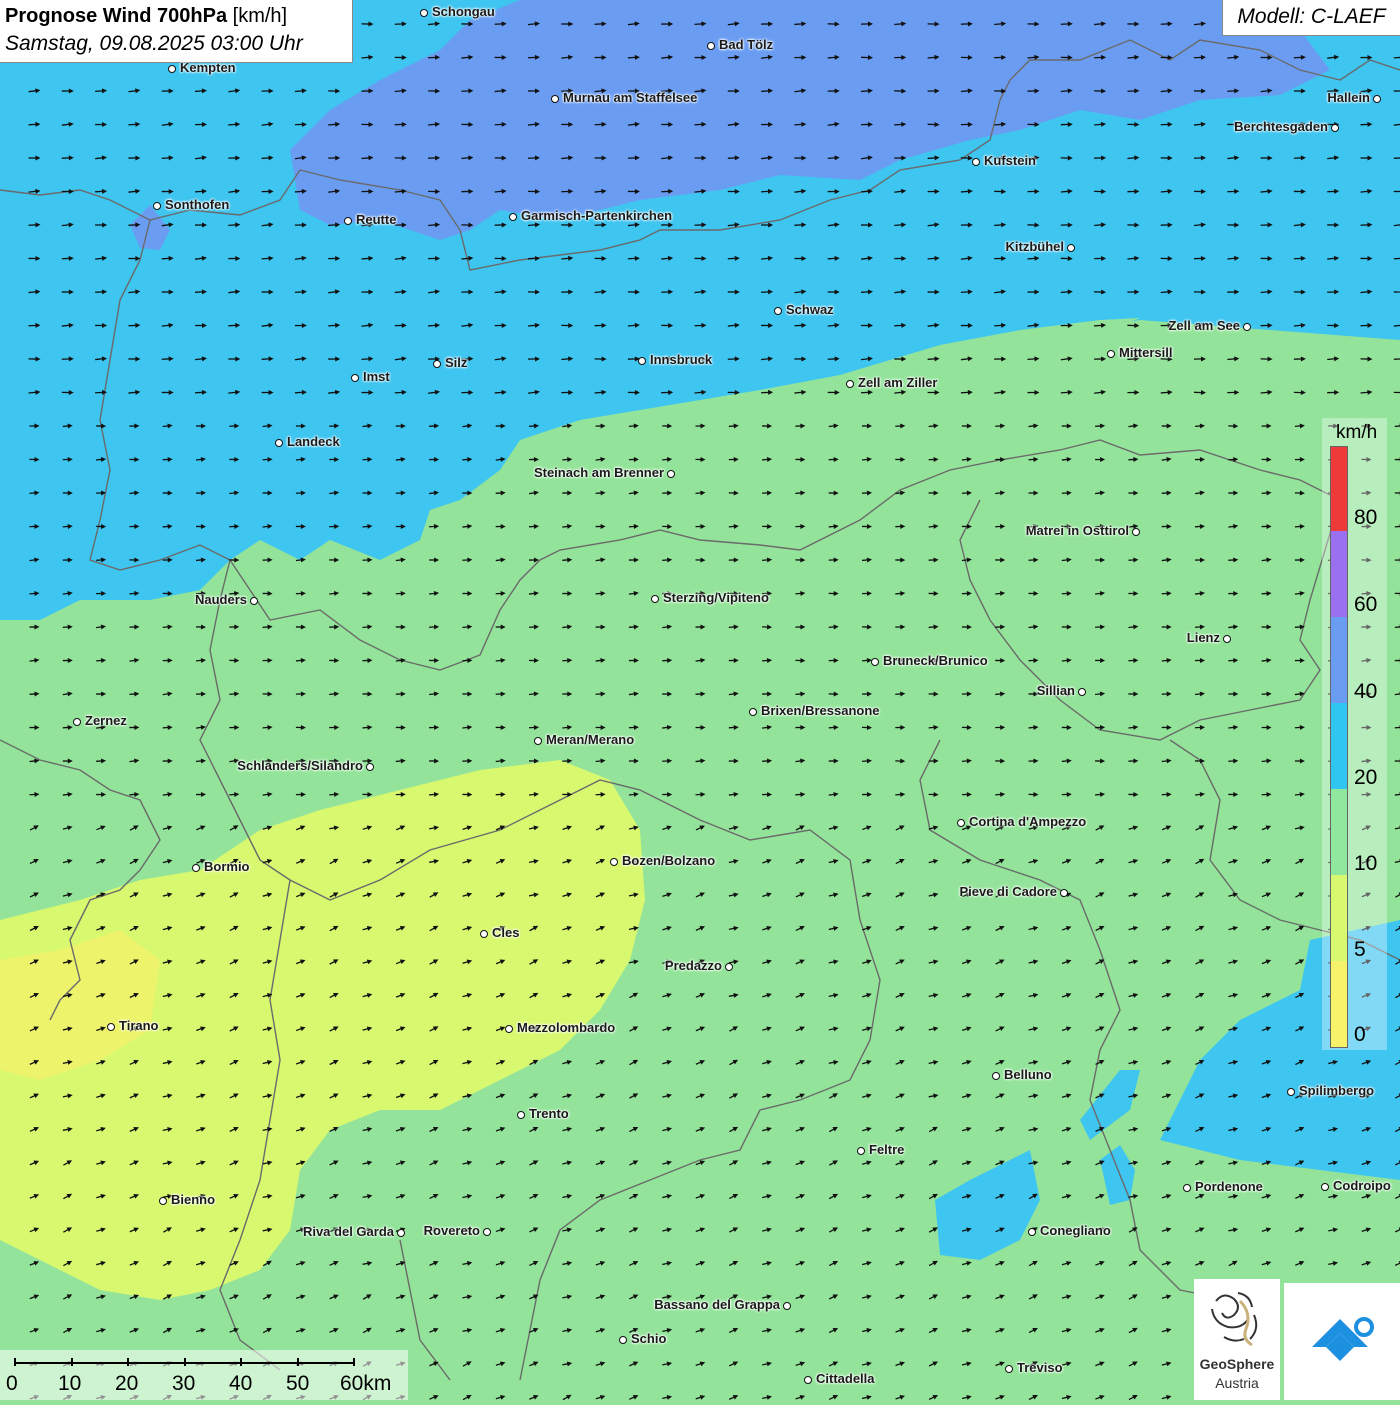 Image resolution: width=1400 pixels, height=1405 pixels. I want to click on city-label: Zell am Ziller, so click(897, 382).